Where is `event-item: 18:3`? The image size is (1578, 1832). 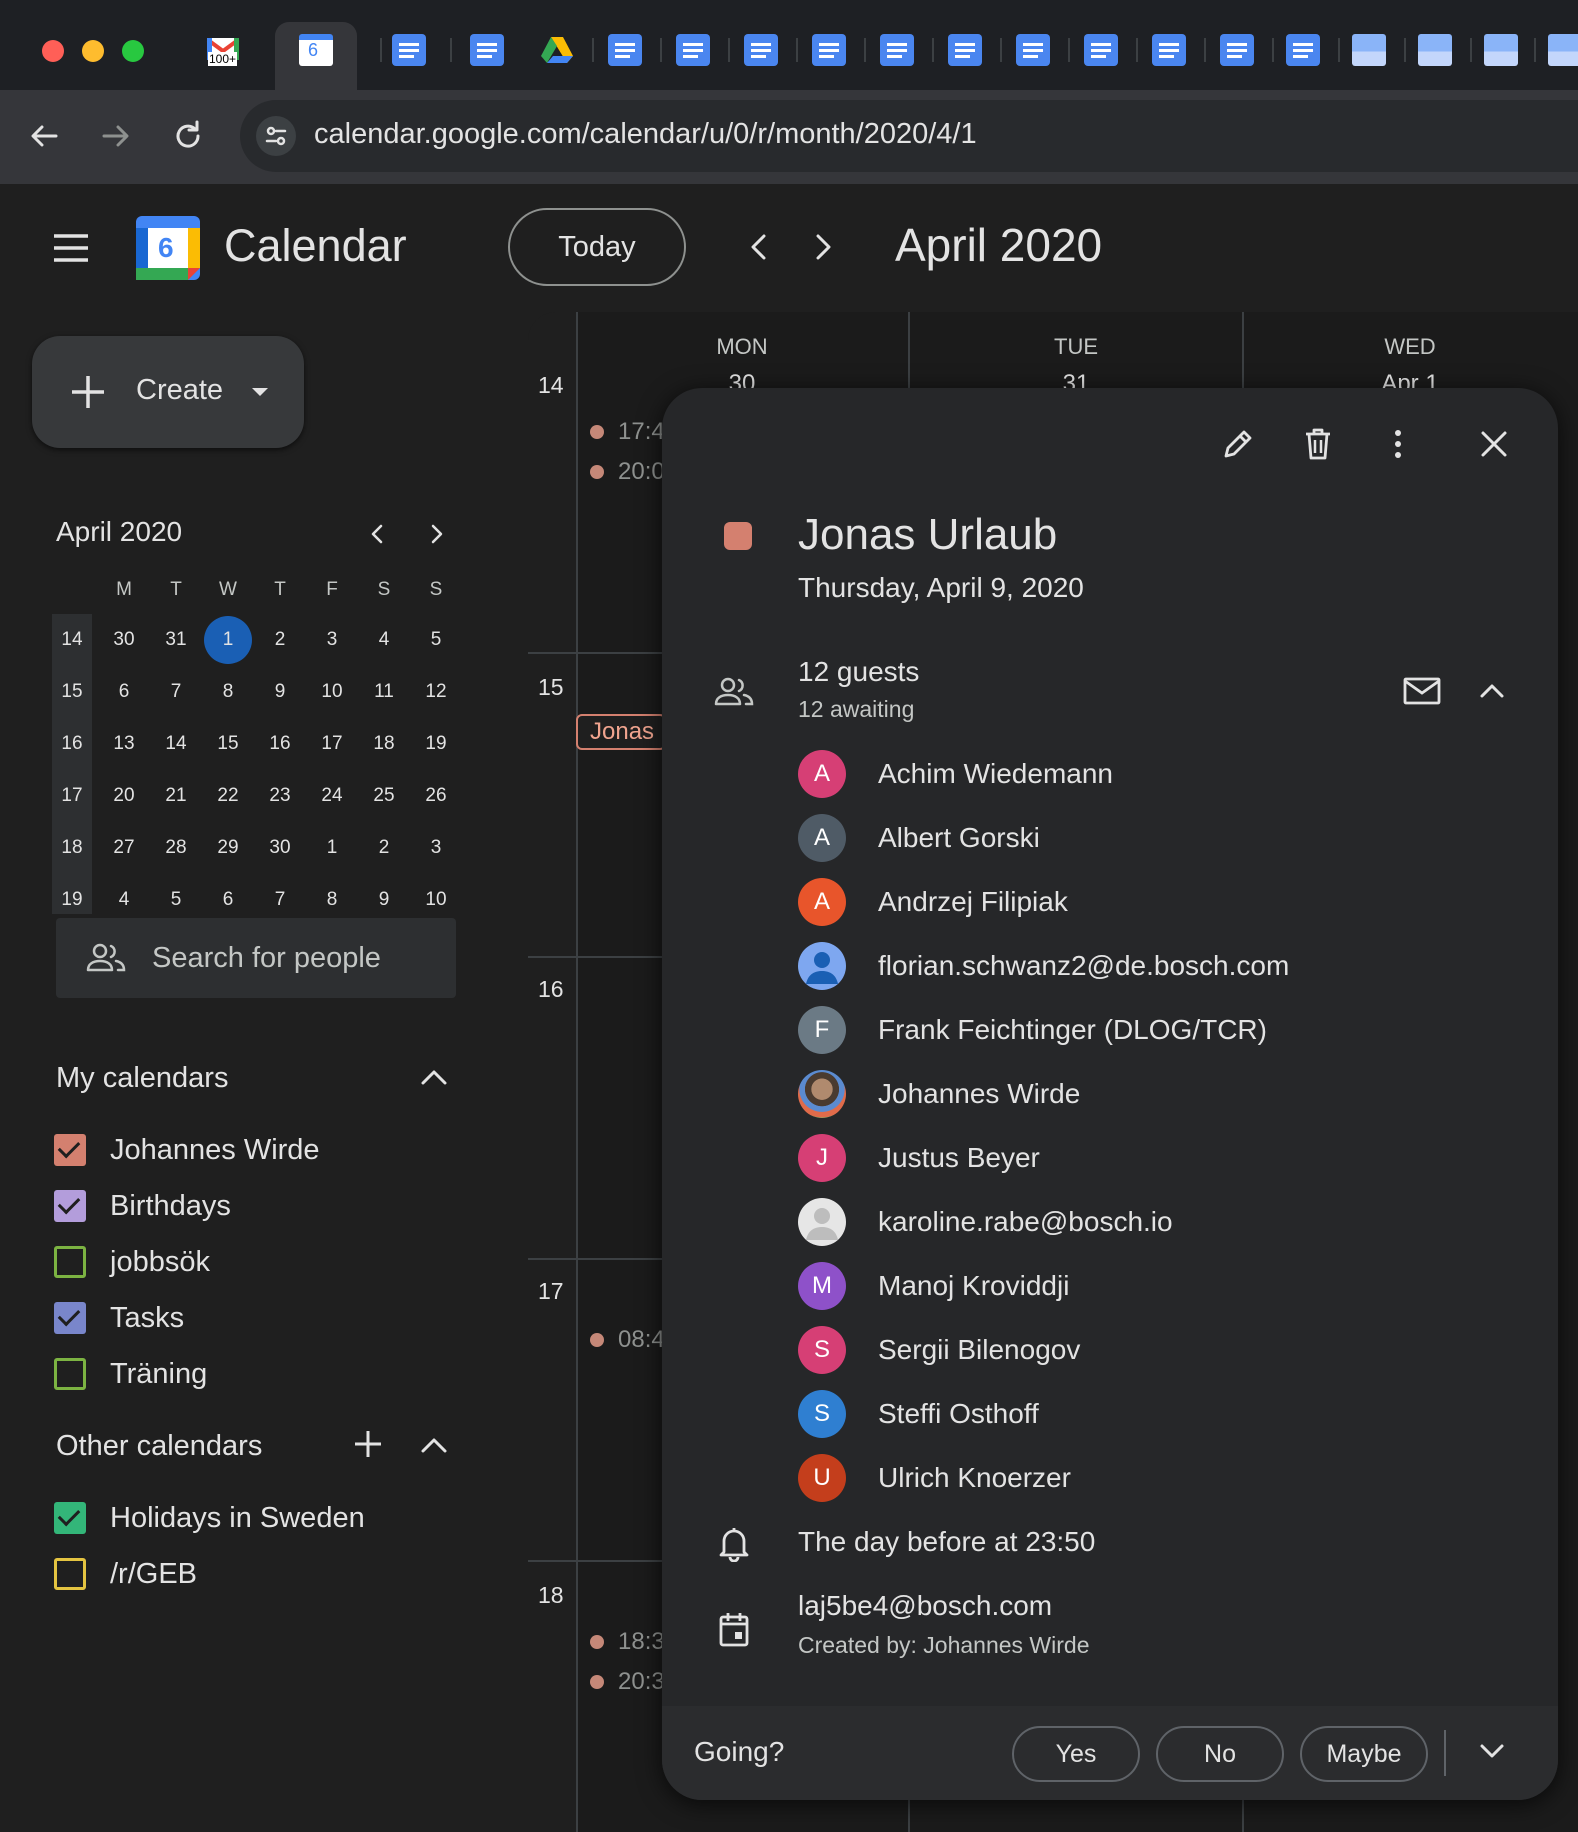
event-item: 18:3 is located at coordinates (627, 1642).